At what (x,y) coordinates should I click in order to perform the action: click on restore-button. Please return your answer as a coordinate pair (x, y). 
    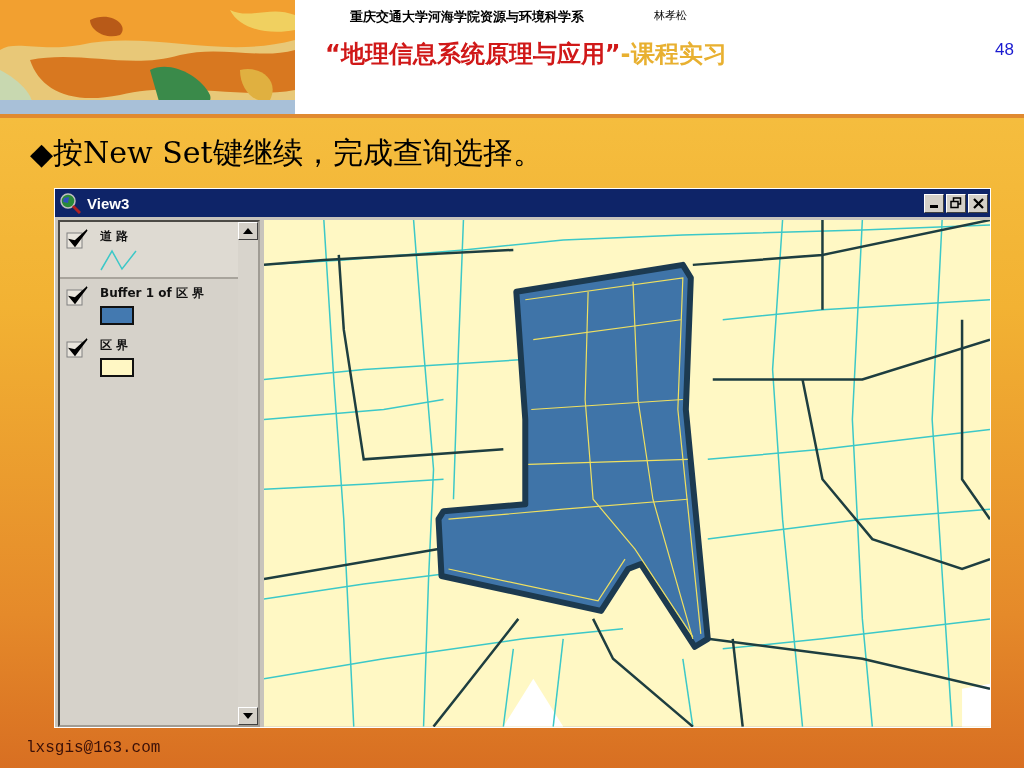
    Looking at the image, I should click on (956, 203).